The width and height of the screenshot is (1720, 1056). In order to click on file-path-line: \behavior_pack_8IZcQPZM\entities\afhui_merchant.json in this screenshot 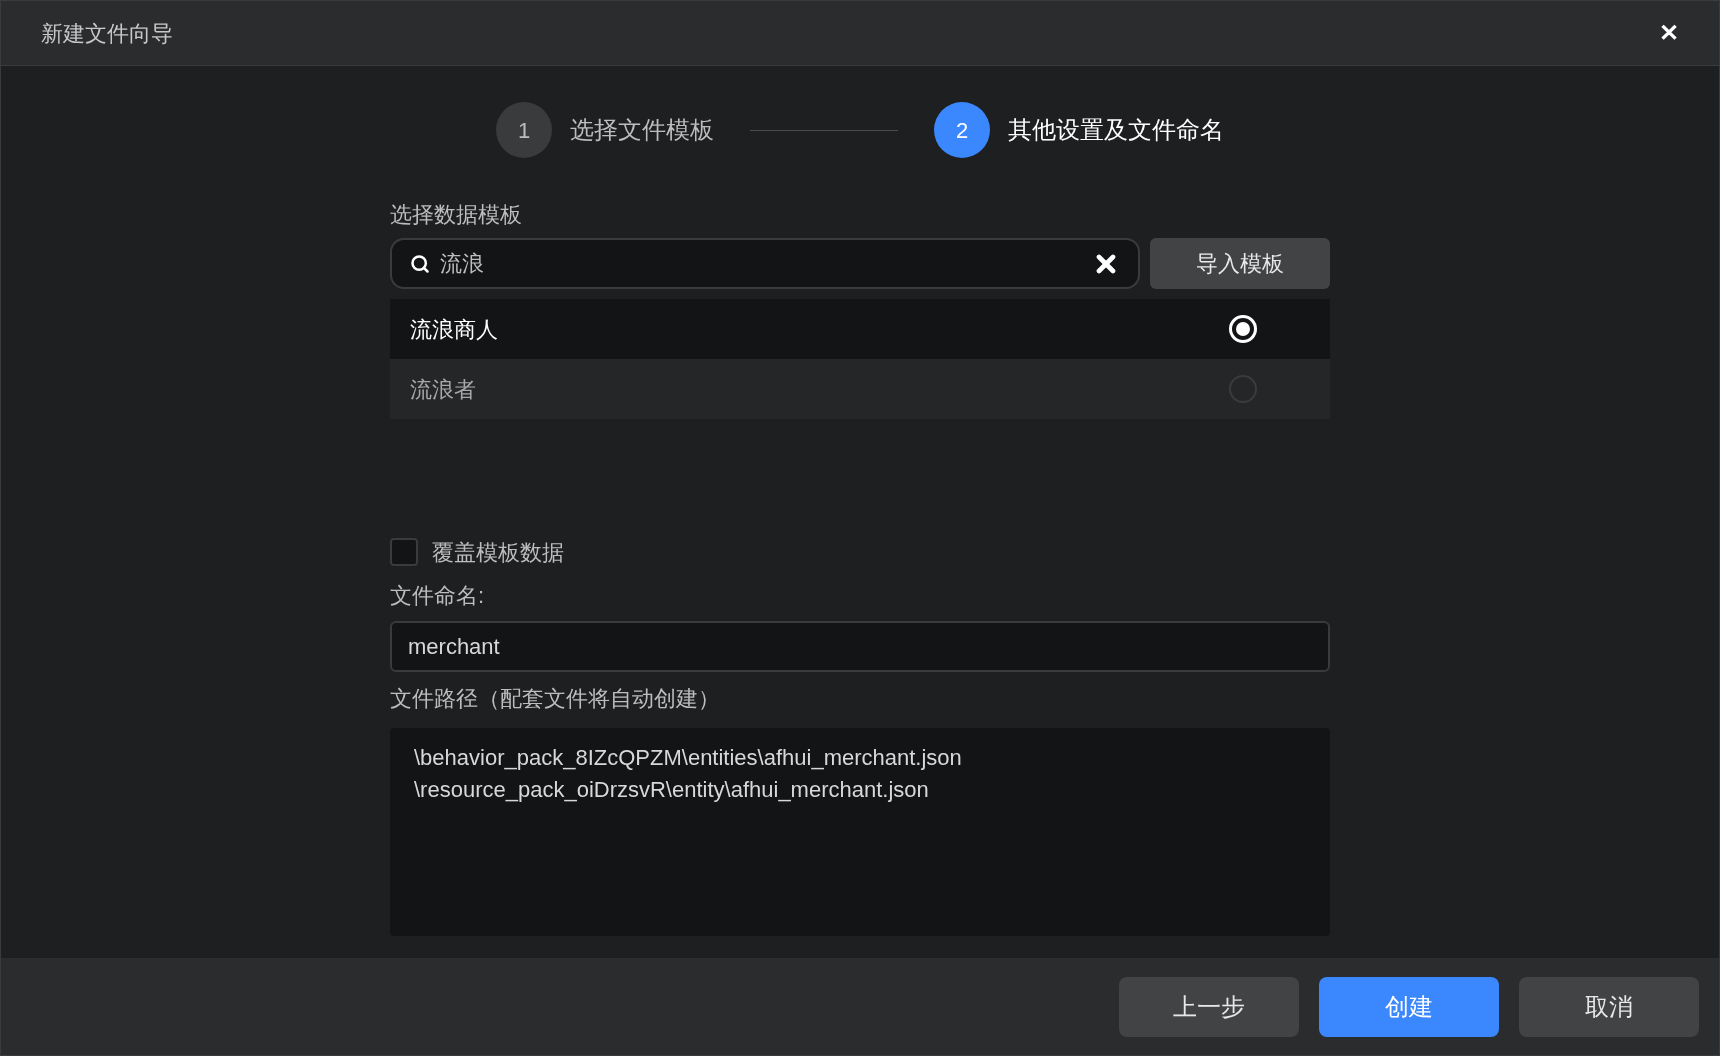, I will do `click(688, 758)`.